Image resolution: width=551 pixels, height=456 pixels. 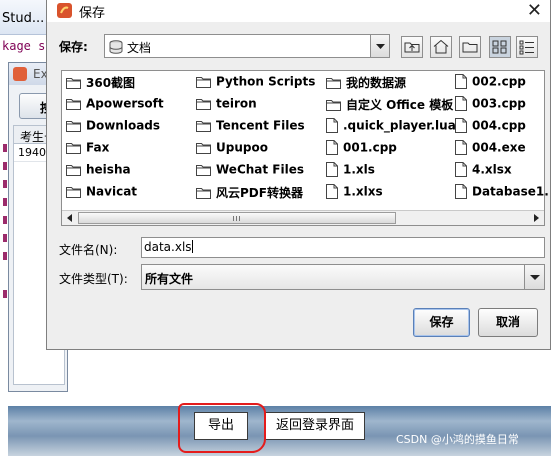 I want to click on scrollbar-thumb, so click(x=237, y=218).